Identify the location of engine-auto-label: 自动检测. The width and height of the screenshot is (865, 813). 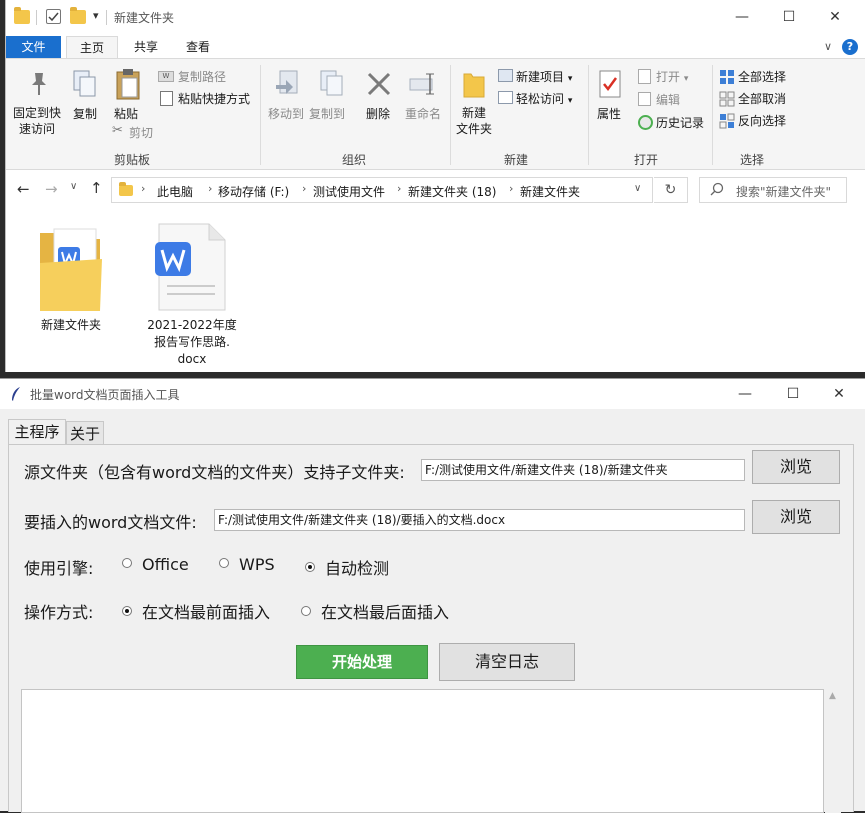
(357, 568).